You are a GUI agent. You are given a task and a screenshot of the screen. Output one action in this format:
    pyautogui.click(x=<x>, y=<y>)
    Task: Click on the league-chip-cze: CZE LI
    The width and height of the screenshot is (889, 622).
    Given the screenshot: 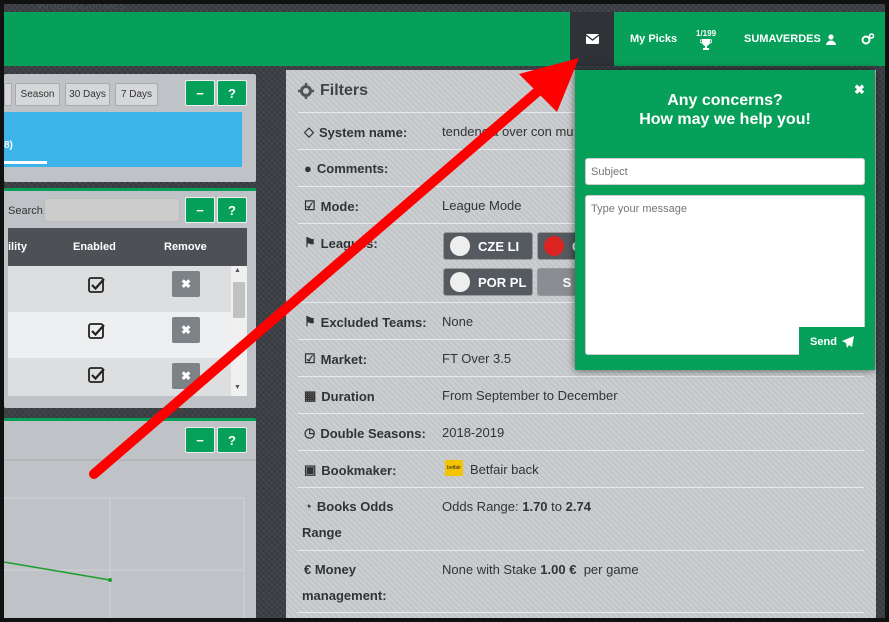 What is the action you would take?
    pyautogui.click(x=488, y=246)
    